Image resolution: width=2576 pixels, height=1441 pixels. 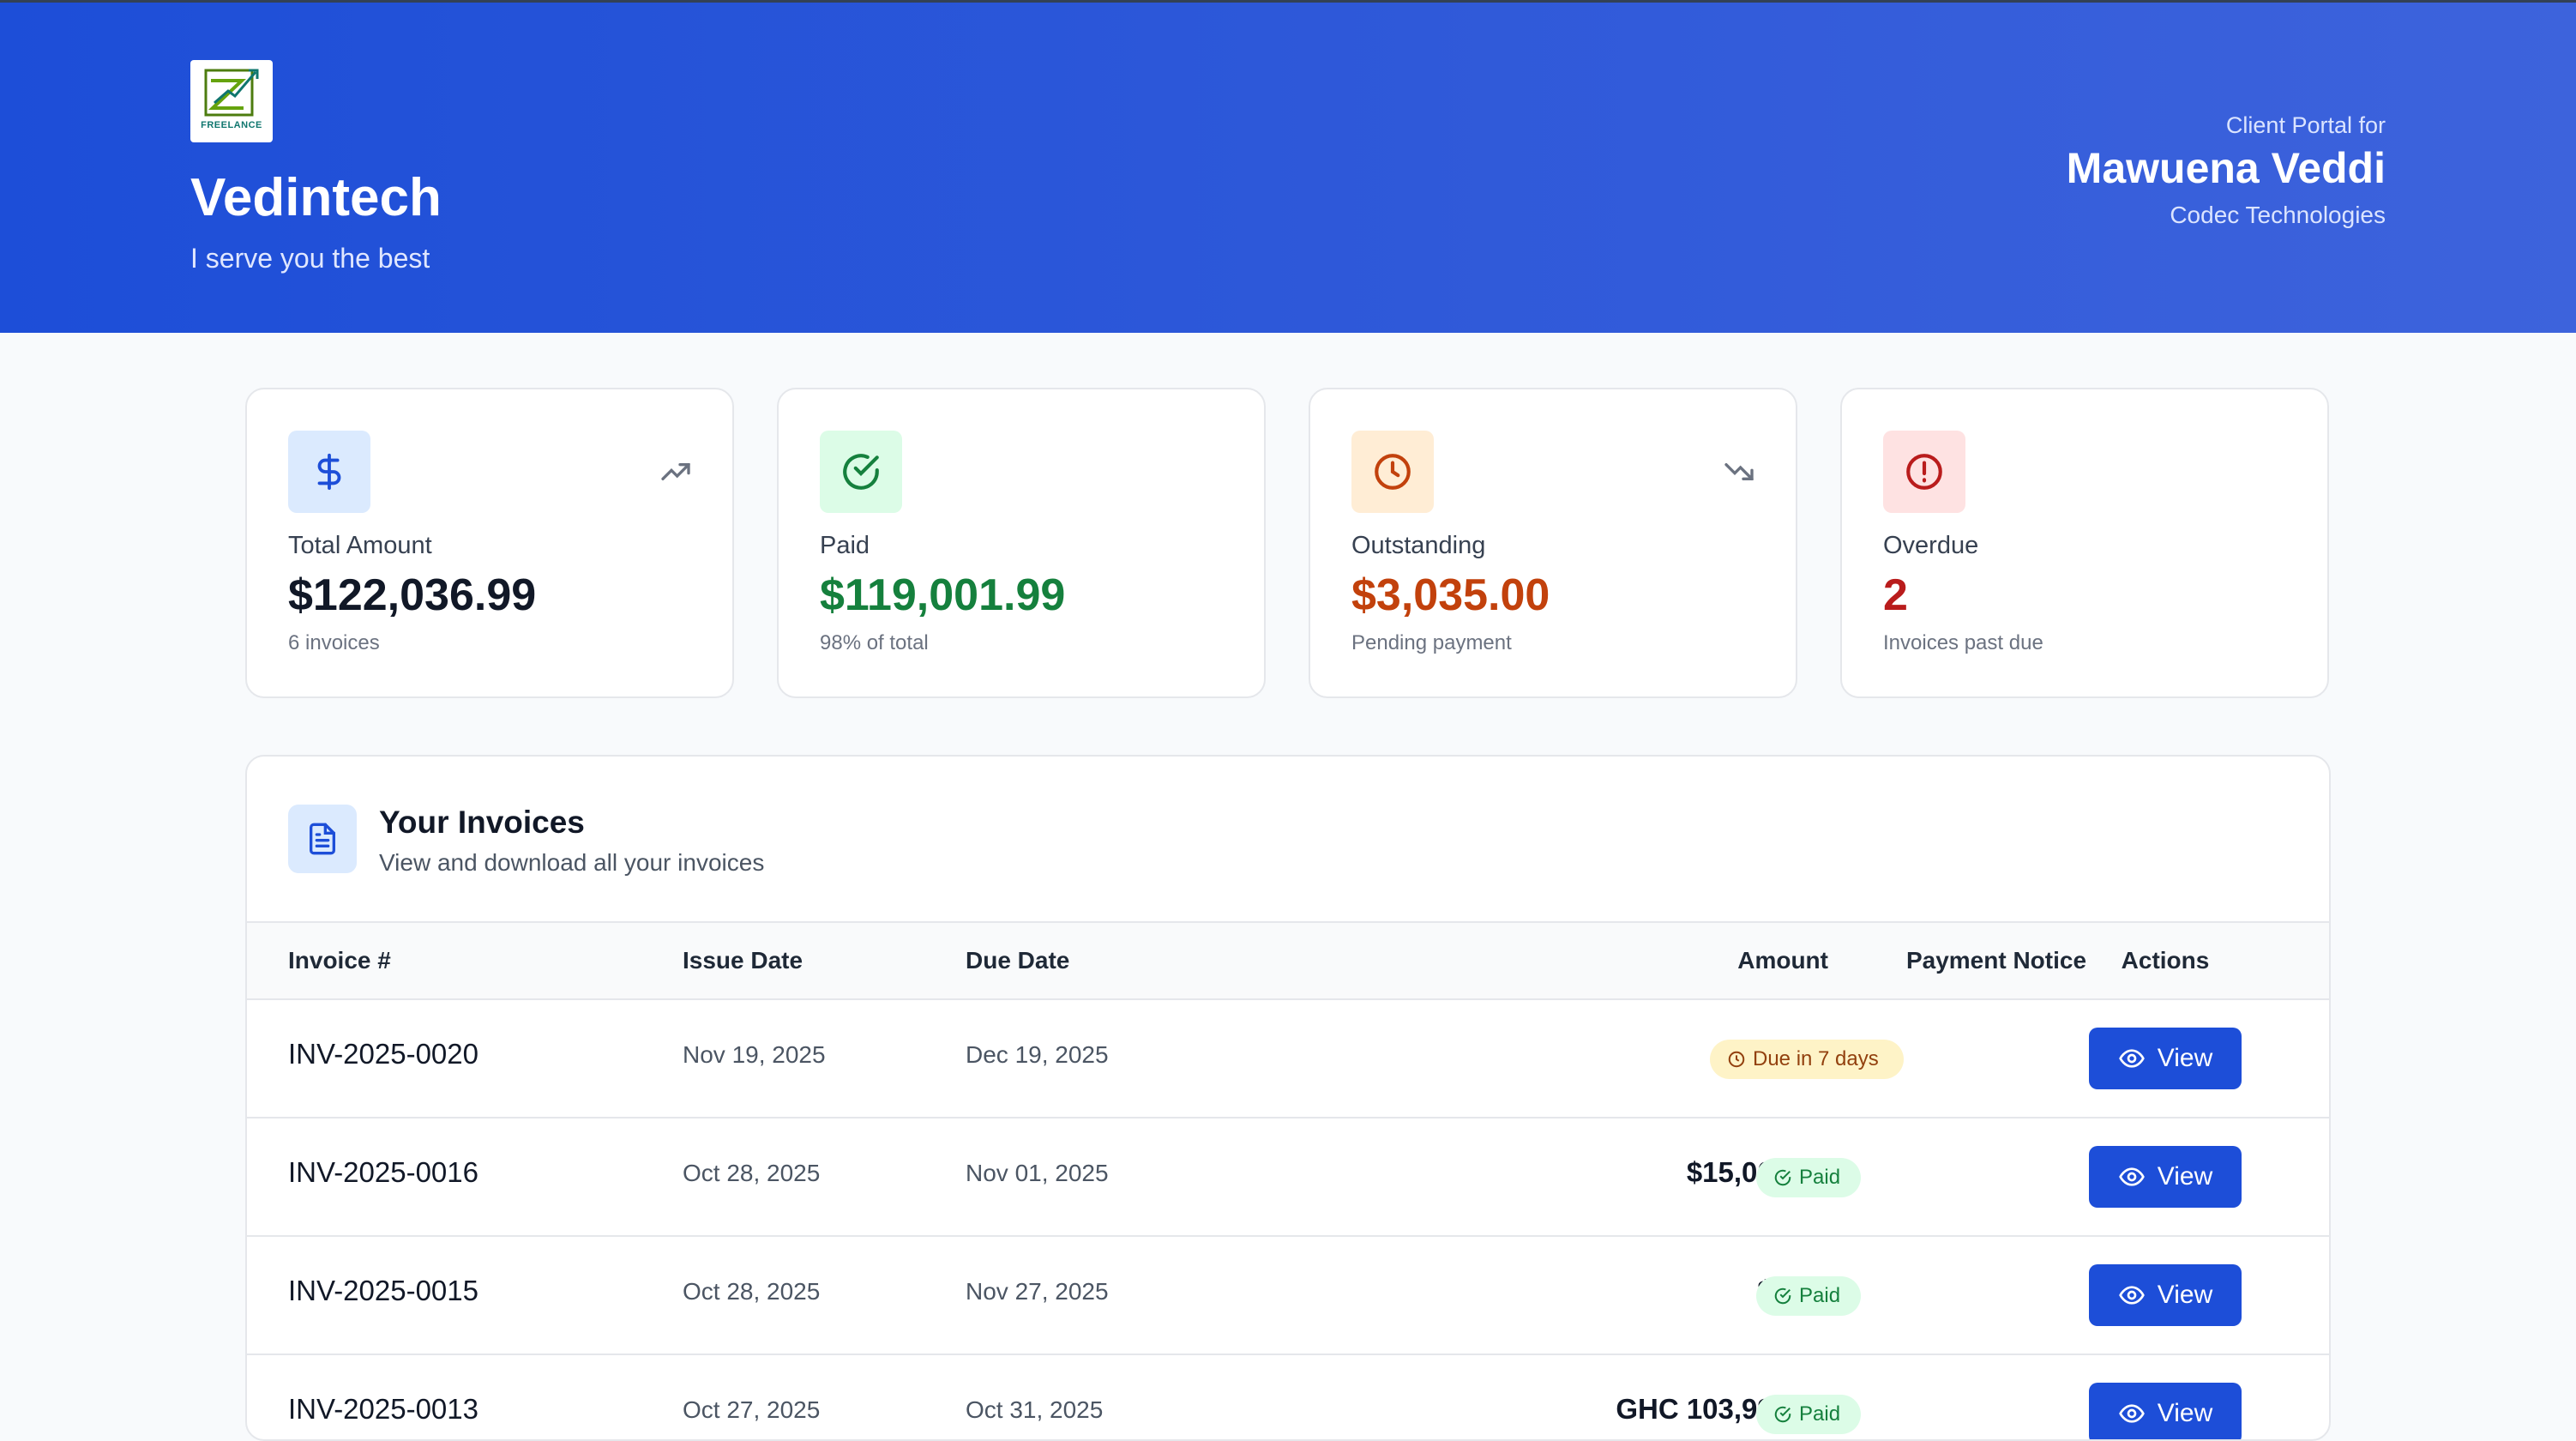 I want to click on card-label: Paid, so click(x=845, y=545).